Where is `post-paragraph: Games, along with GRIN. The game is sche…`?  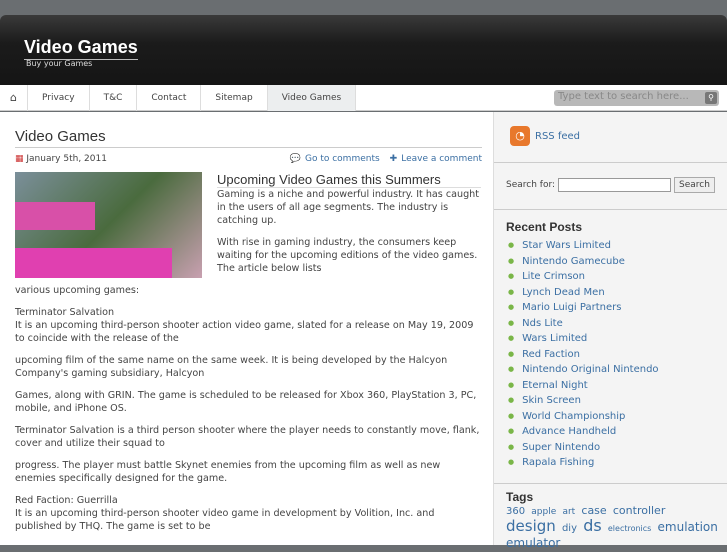
post-paragraph: Games, along with GRIN. The game is sche… is located at coordinates (246, 402).